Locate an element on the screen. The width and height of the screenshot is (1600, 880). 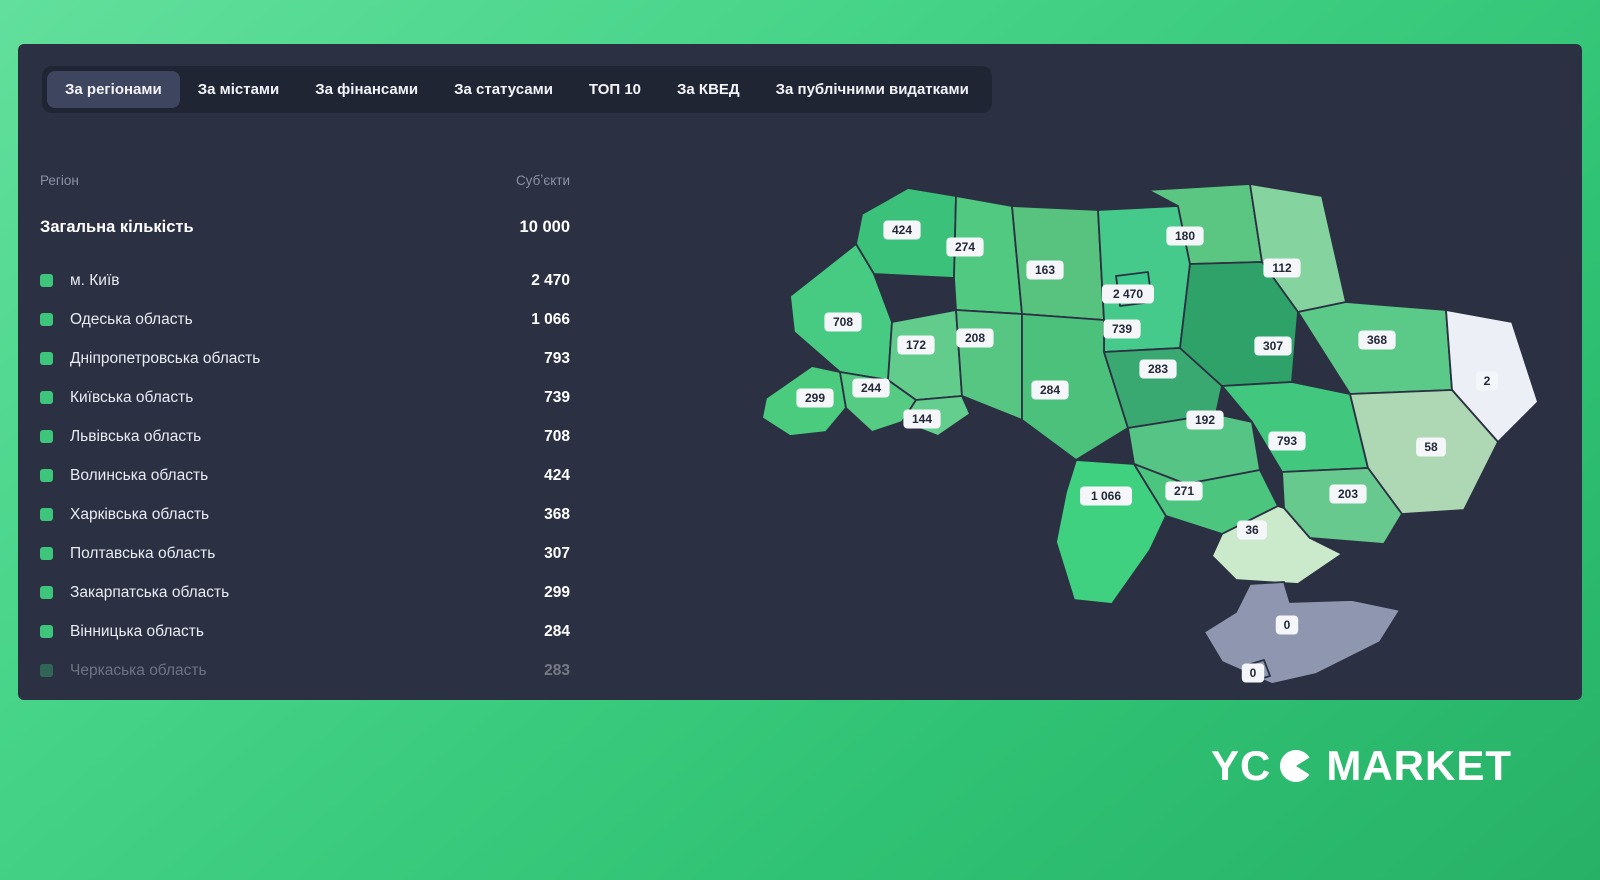
svg-text: 708 is located at coordinates (843, 322).